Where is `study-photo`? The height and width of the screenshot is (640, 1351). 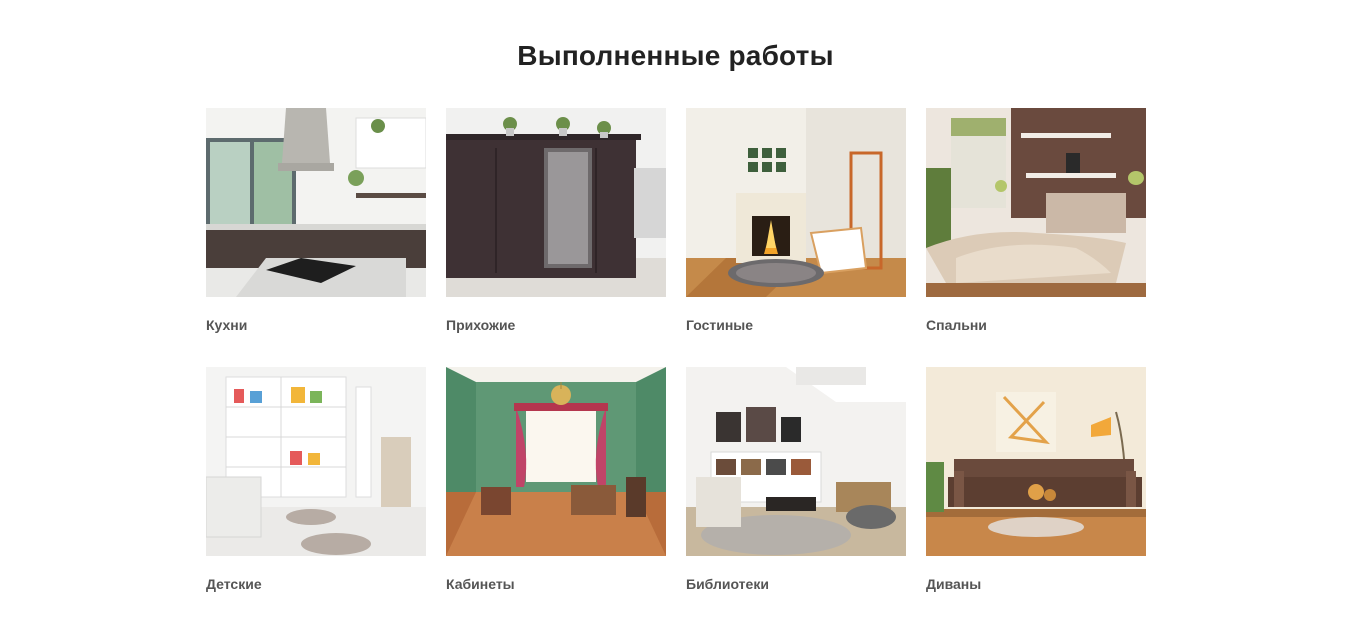
study-photo is located at coordinates (556, 461).